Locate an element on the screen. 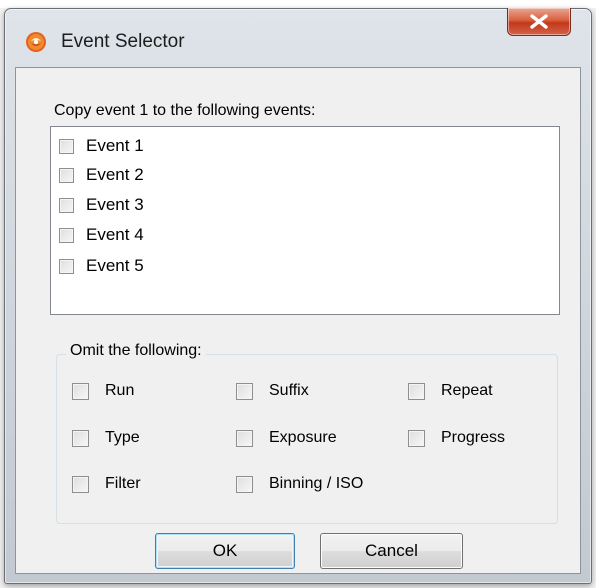  omit-binning-iso-label: Binning / ISO is located at coordinates (316, 483).